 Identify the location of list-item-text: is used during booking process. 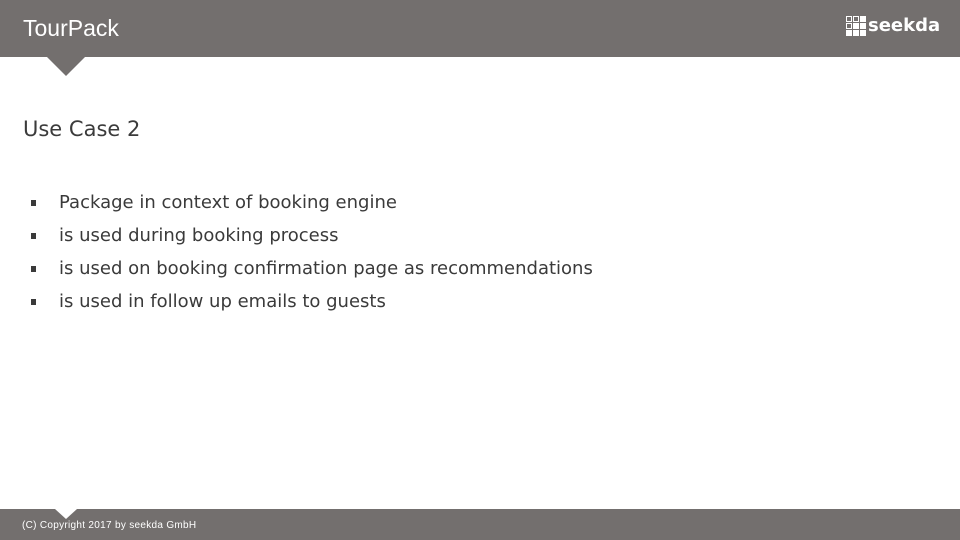
(199, 235).